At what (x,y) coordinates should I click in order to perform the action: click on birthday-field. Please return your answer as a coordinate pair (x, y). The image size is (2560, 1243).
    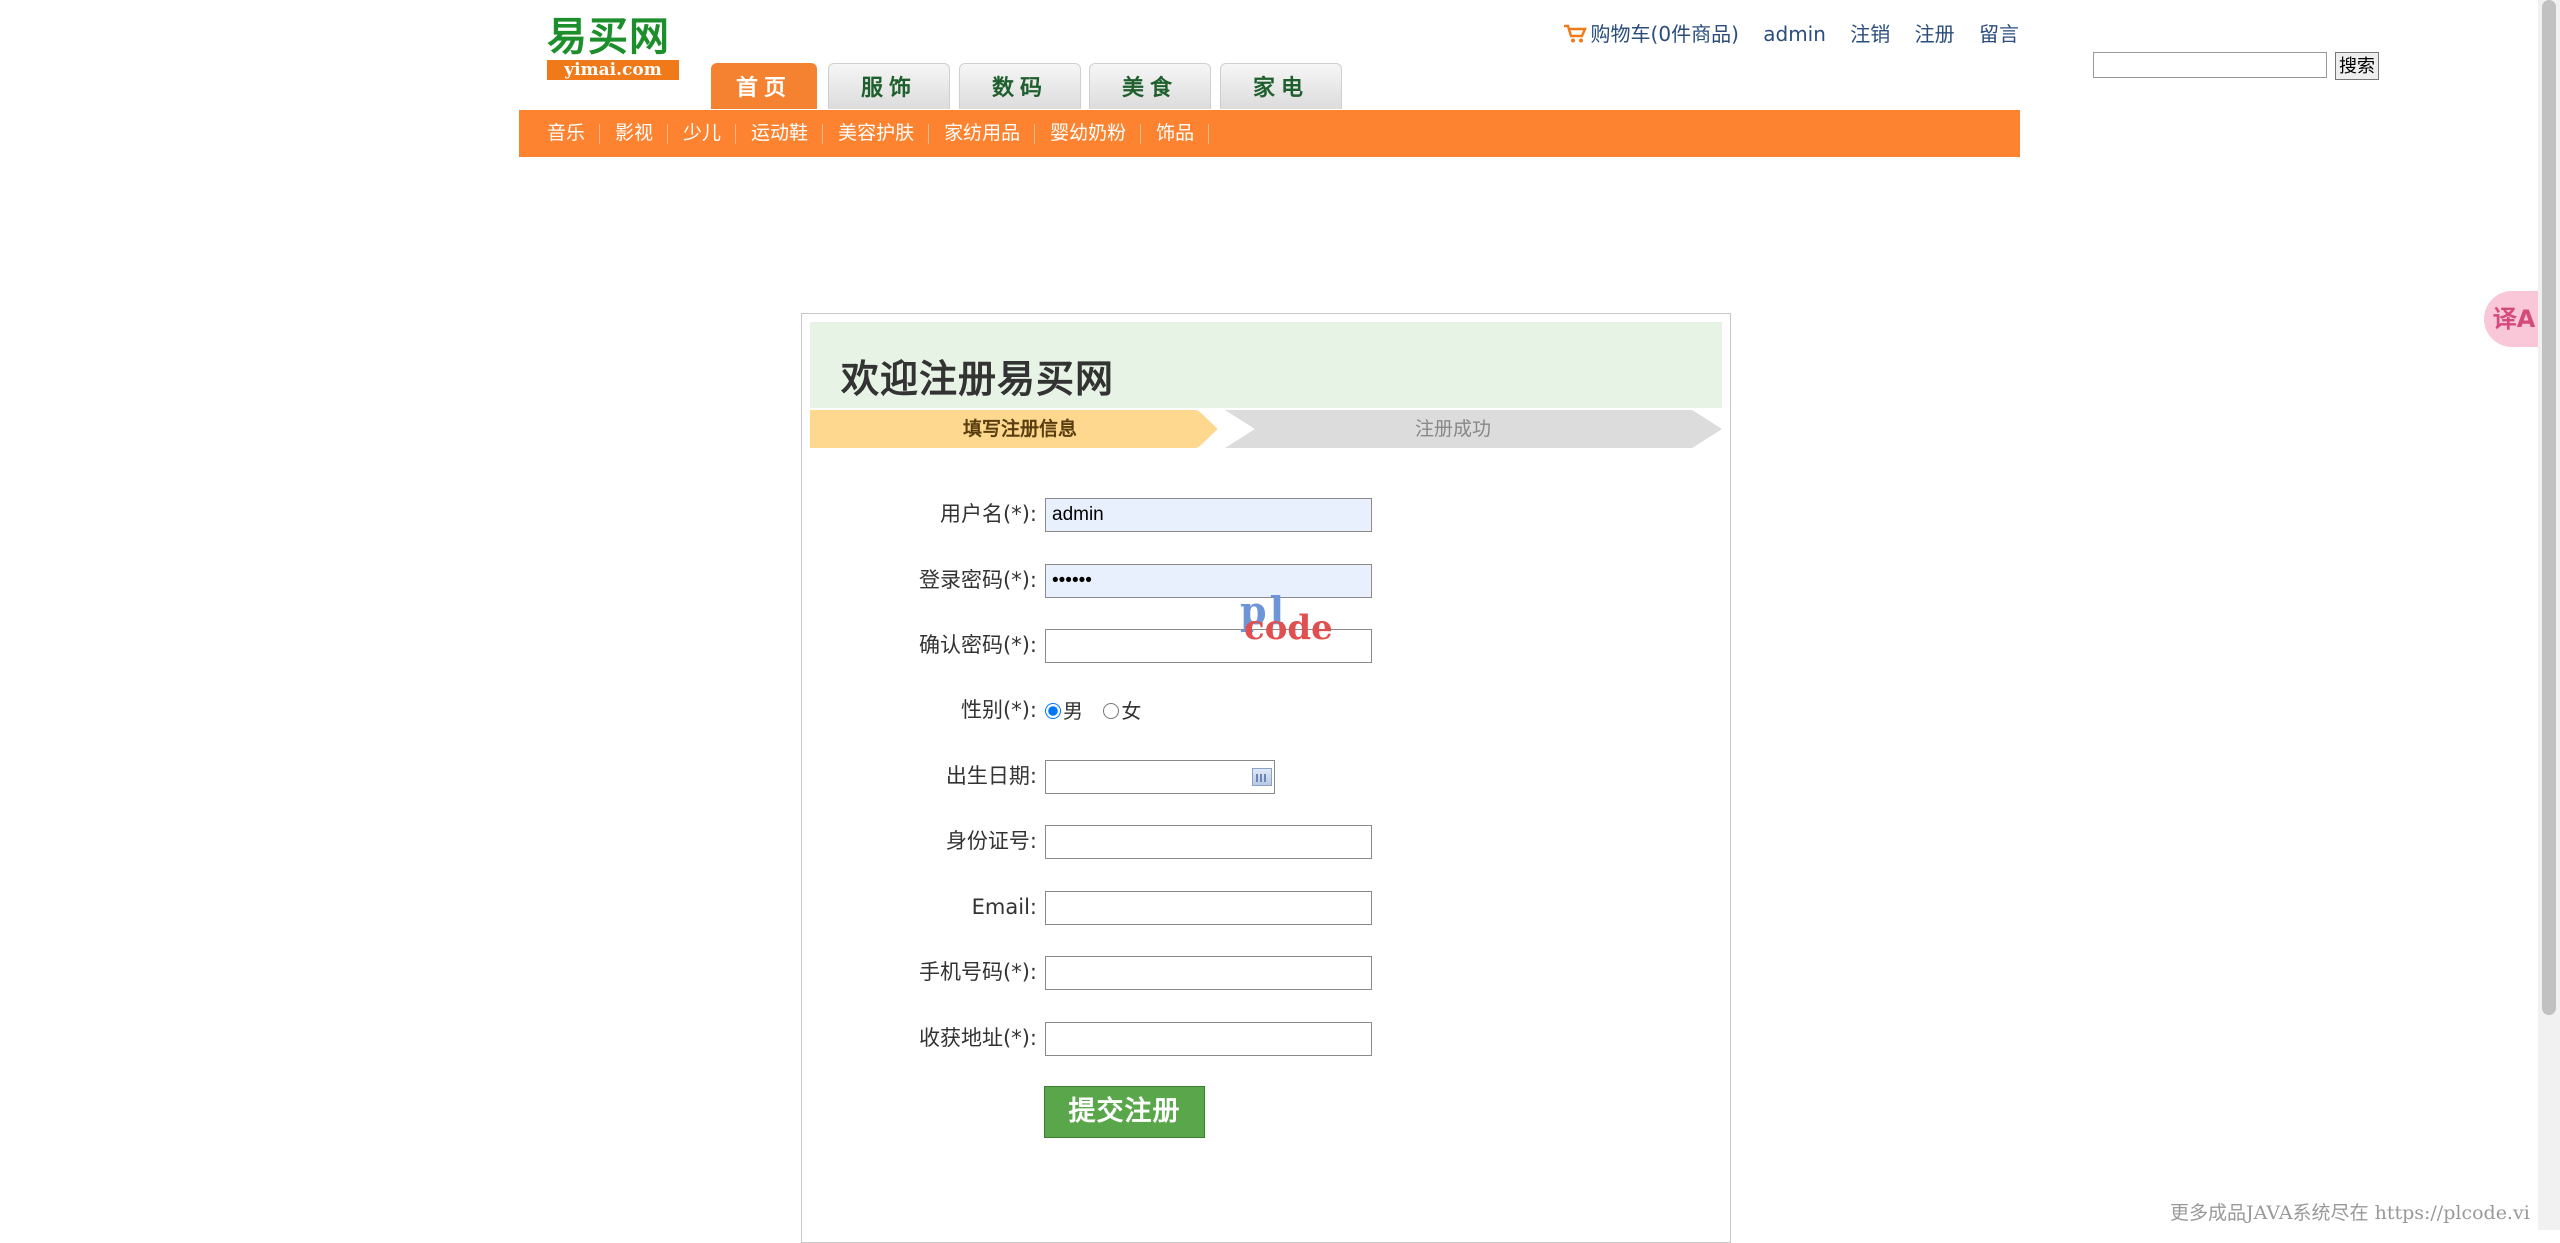
    Looking at the image, I should click on (1160, 777).